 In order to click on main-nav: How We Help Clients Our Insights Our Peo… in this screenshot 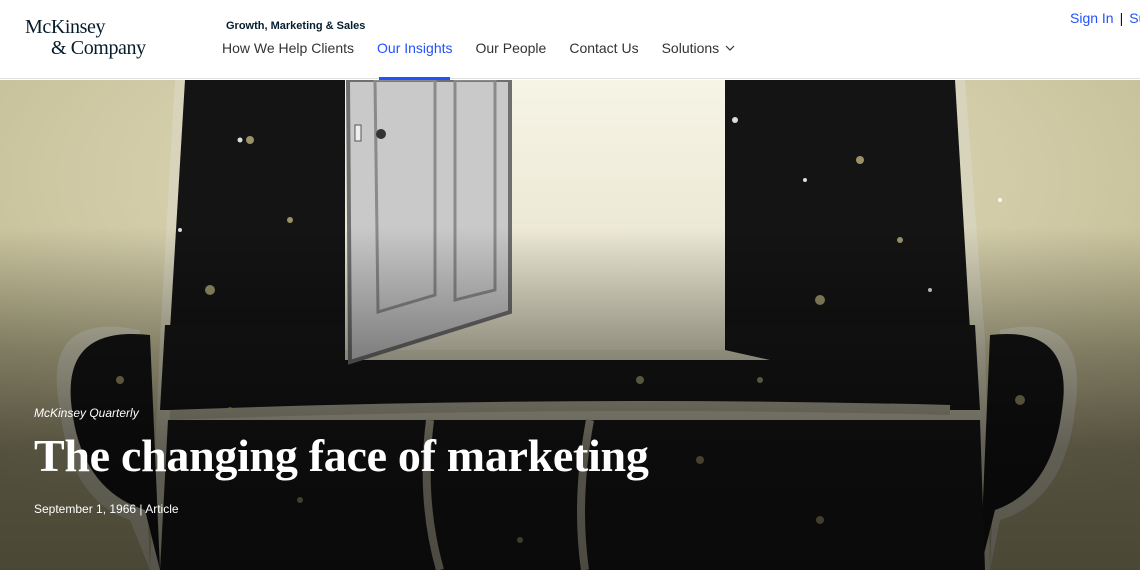, I will do `click(490, 60)`.